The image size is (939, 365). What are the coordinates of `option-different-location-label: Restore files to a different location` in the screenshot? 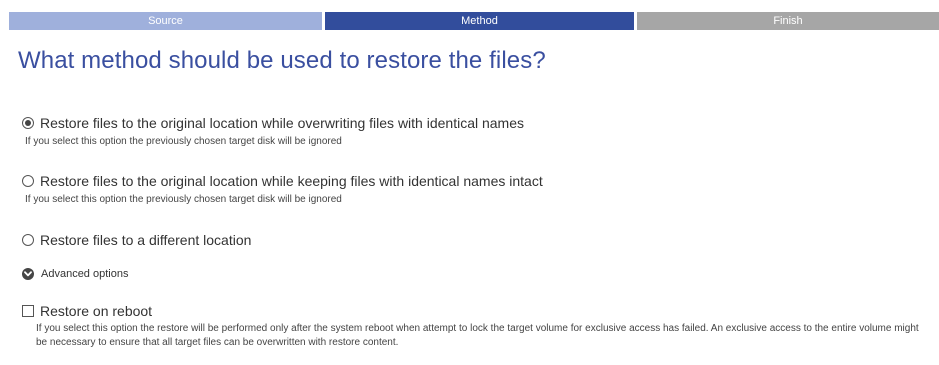 It's located at (145, 240).